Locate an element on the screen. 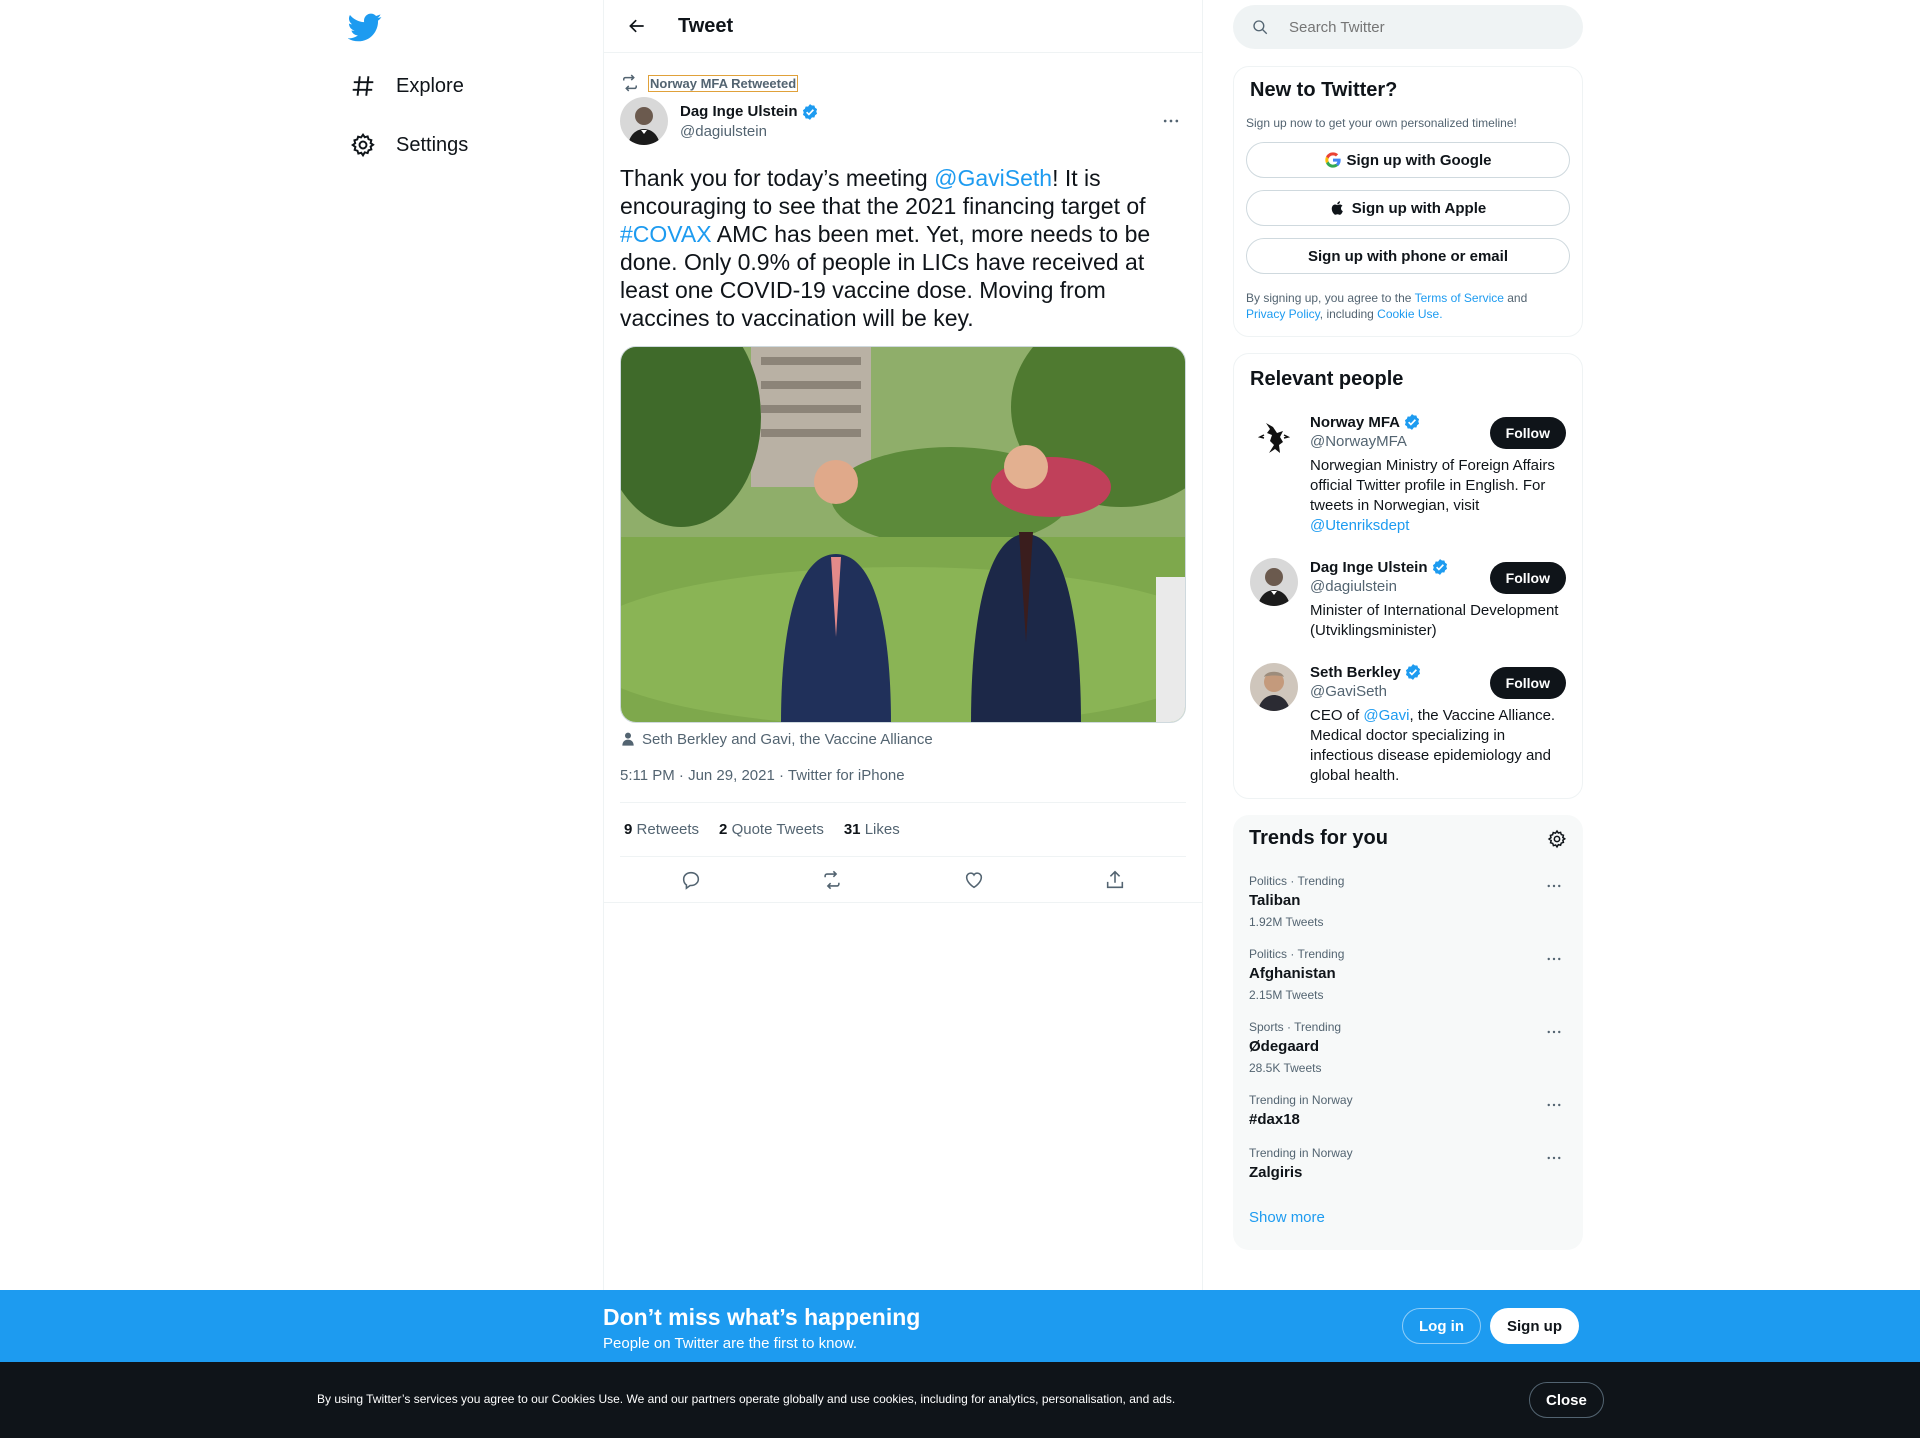 The height and width of the screenshot is (1438, 1920). quote-tweets-stat: 2 Quote Tweets is located at coordinates (771, 829).